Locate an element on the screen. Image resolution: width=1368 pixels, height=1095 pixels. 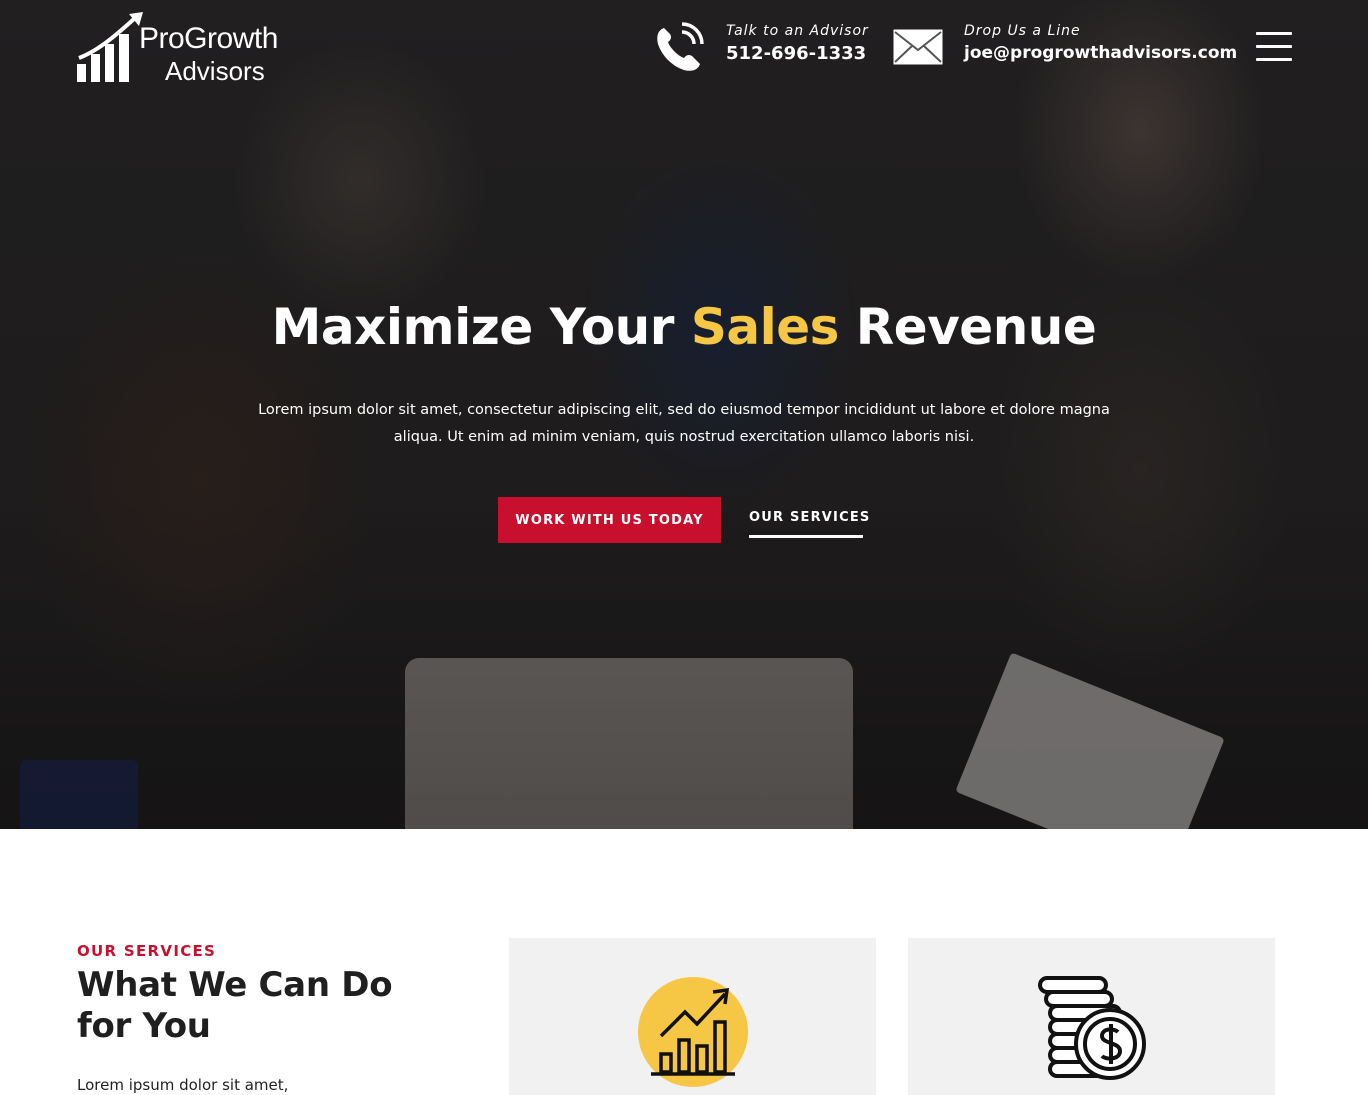
hero-title-accent: Sales is located at coordinates (765, 327).